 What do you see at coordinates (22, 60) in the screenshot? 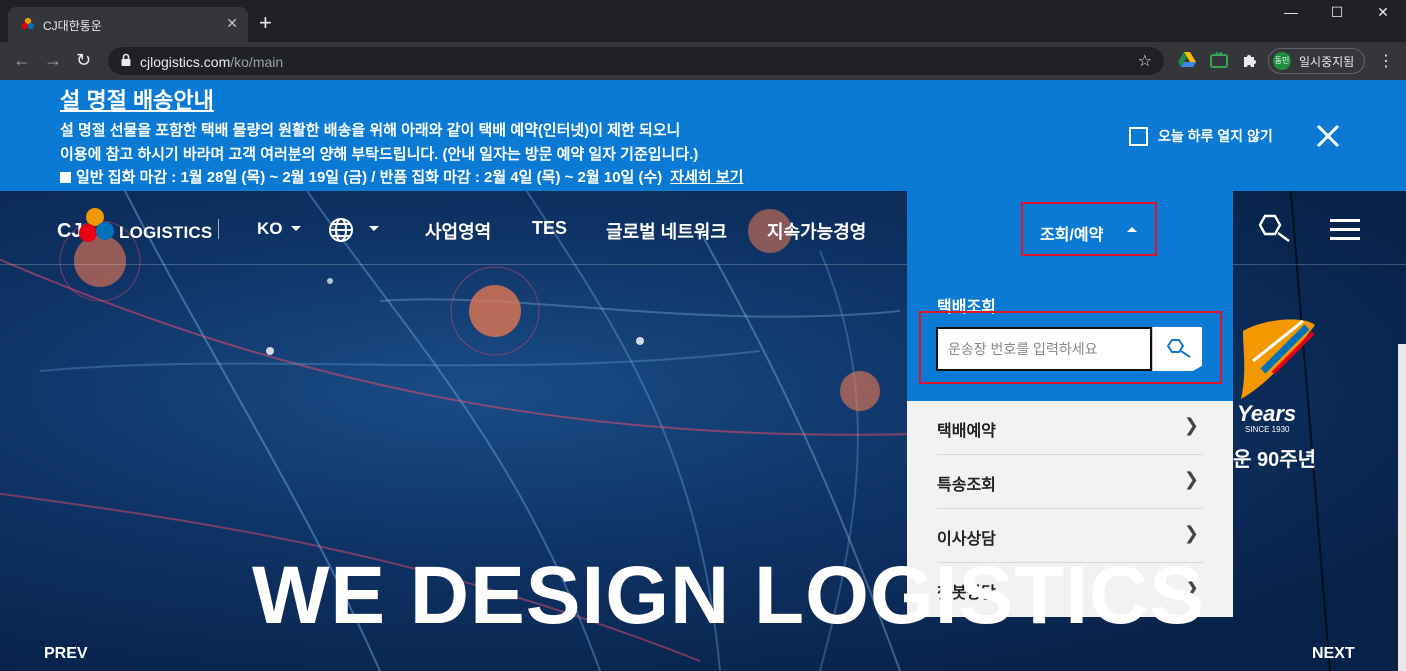
I see `back-arrow-icon: ←` at bounding box center [22, 60].